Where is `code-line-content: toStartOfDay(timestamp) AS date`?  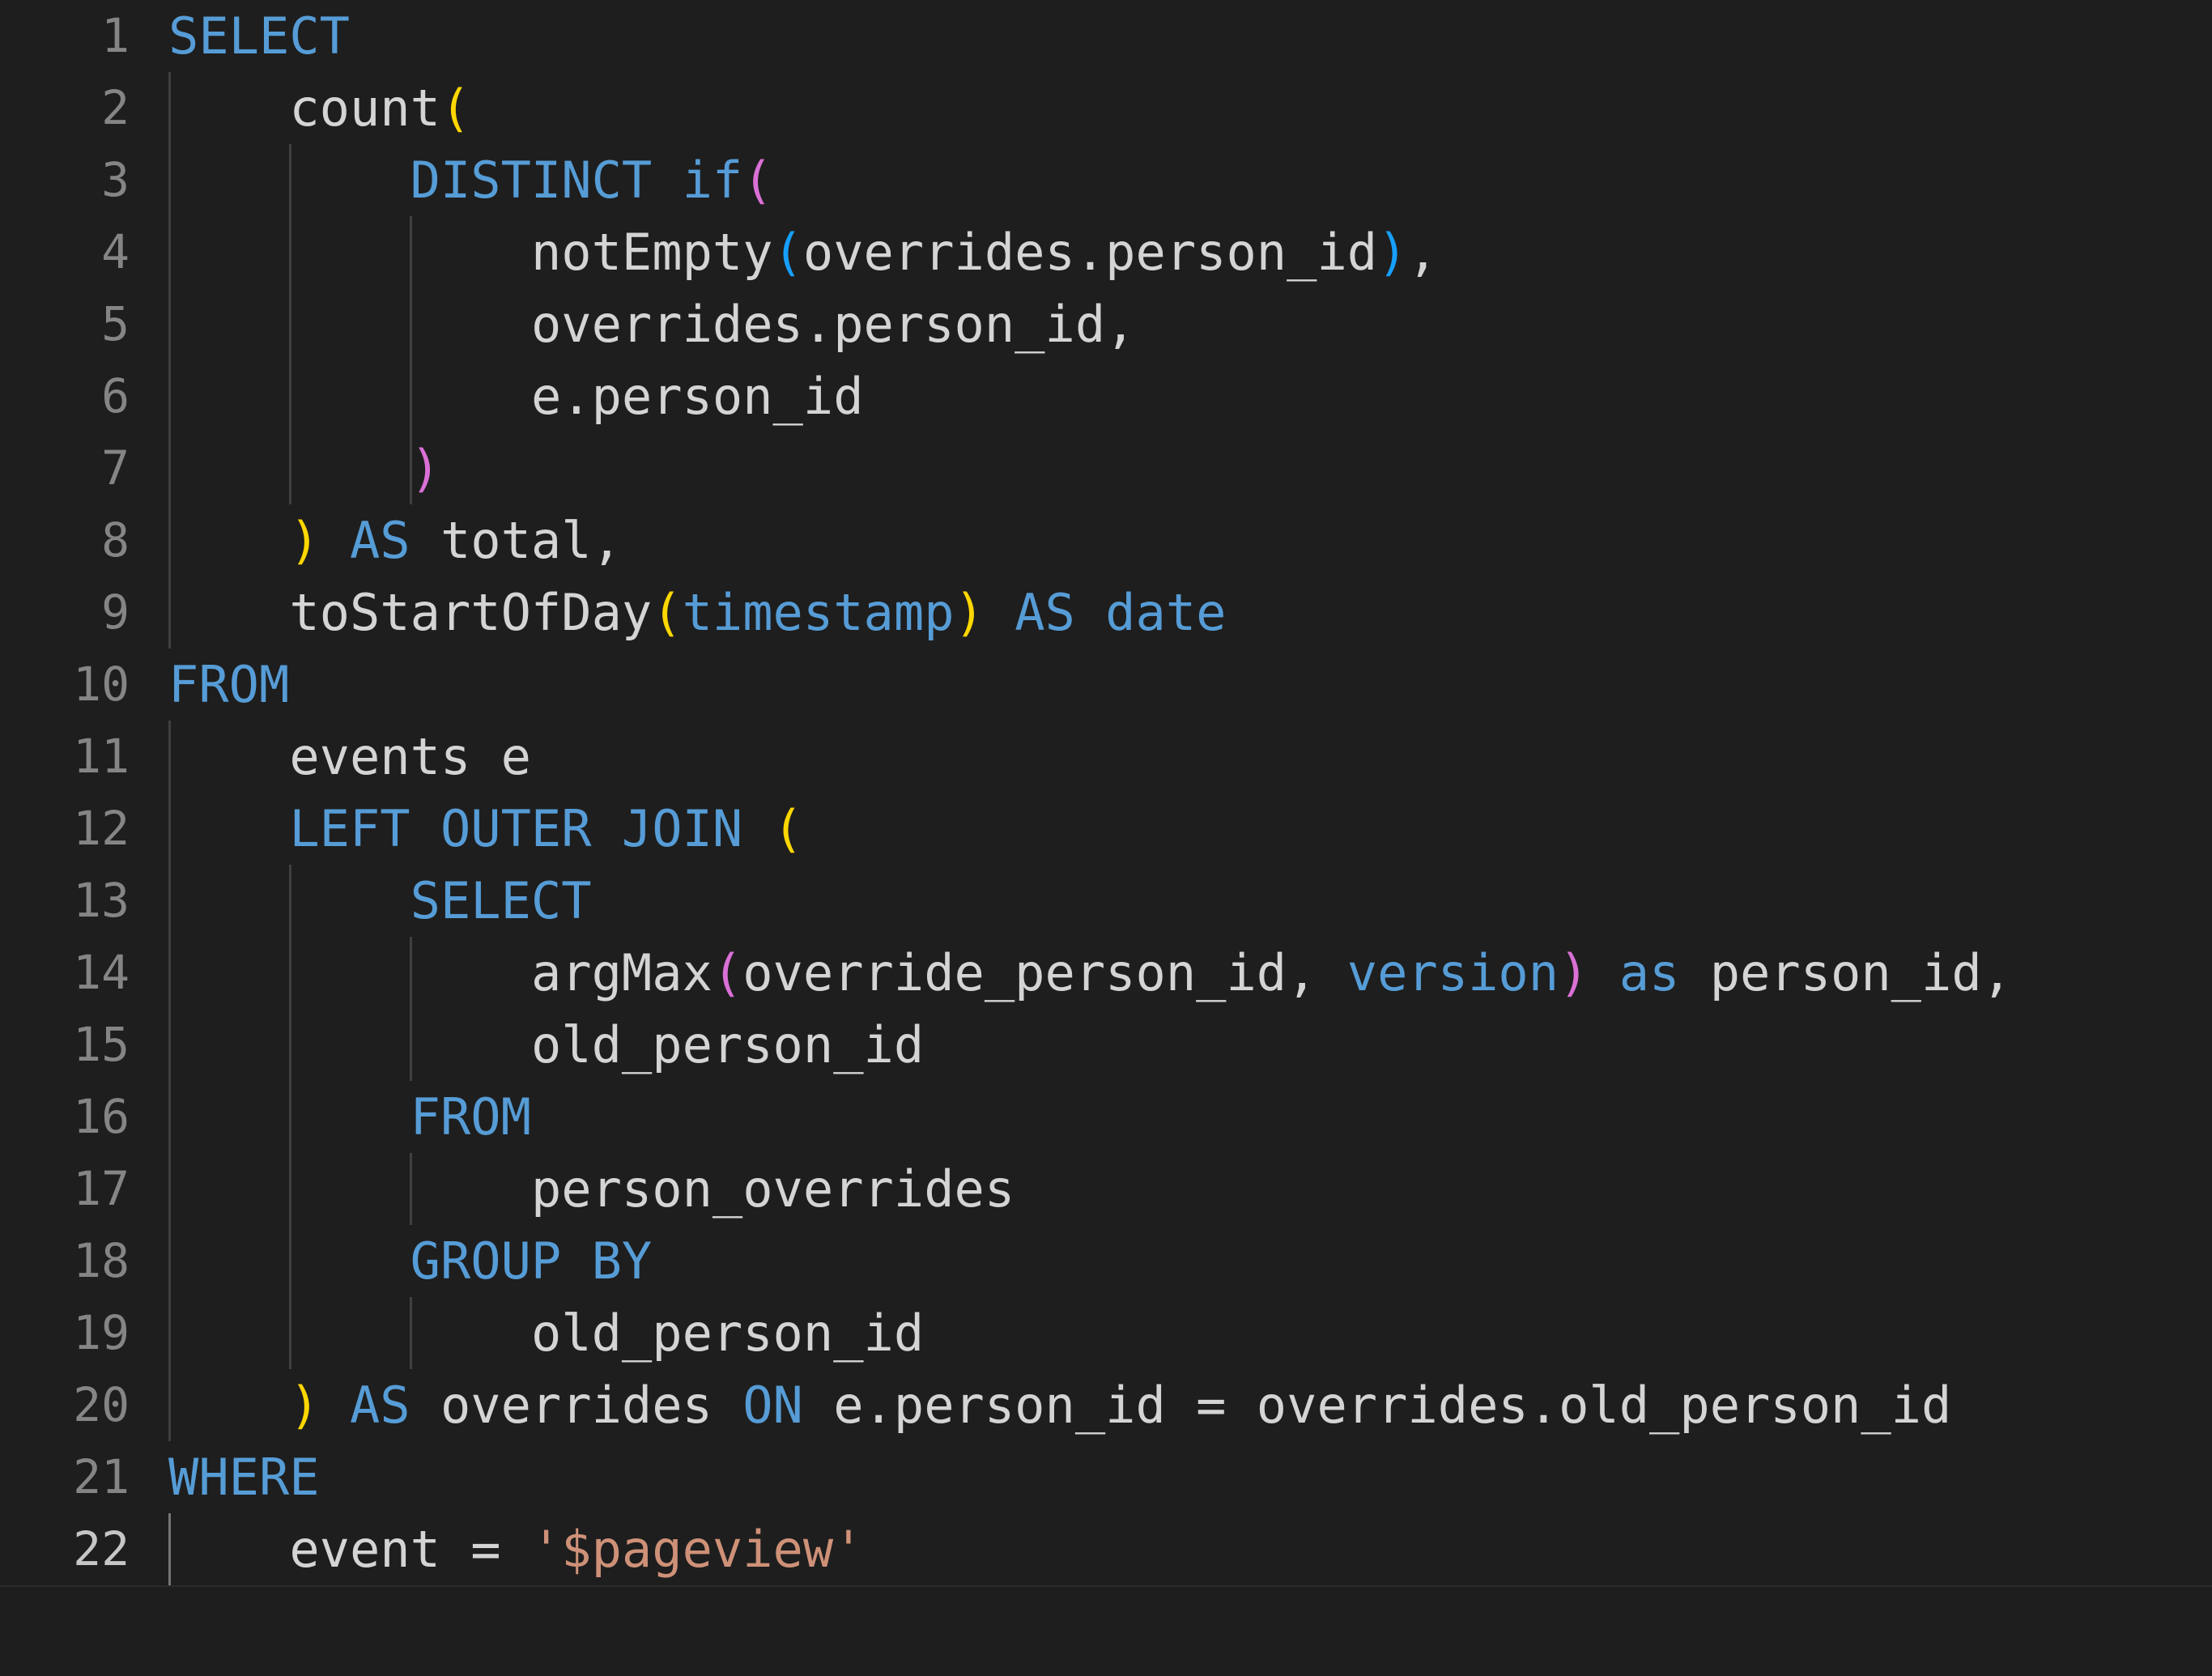 code-line-content: toStartOfDay(timestamp) AS date is located at coordinates (1171, 612).